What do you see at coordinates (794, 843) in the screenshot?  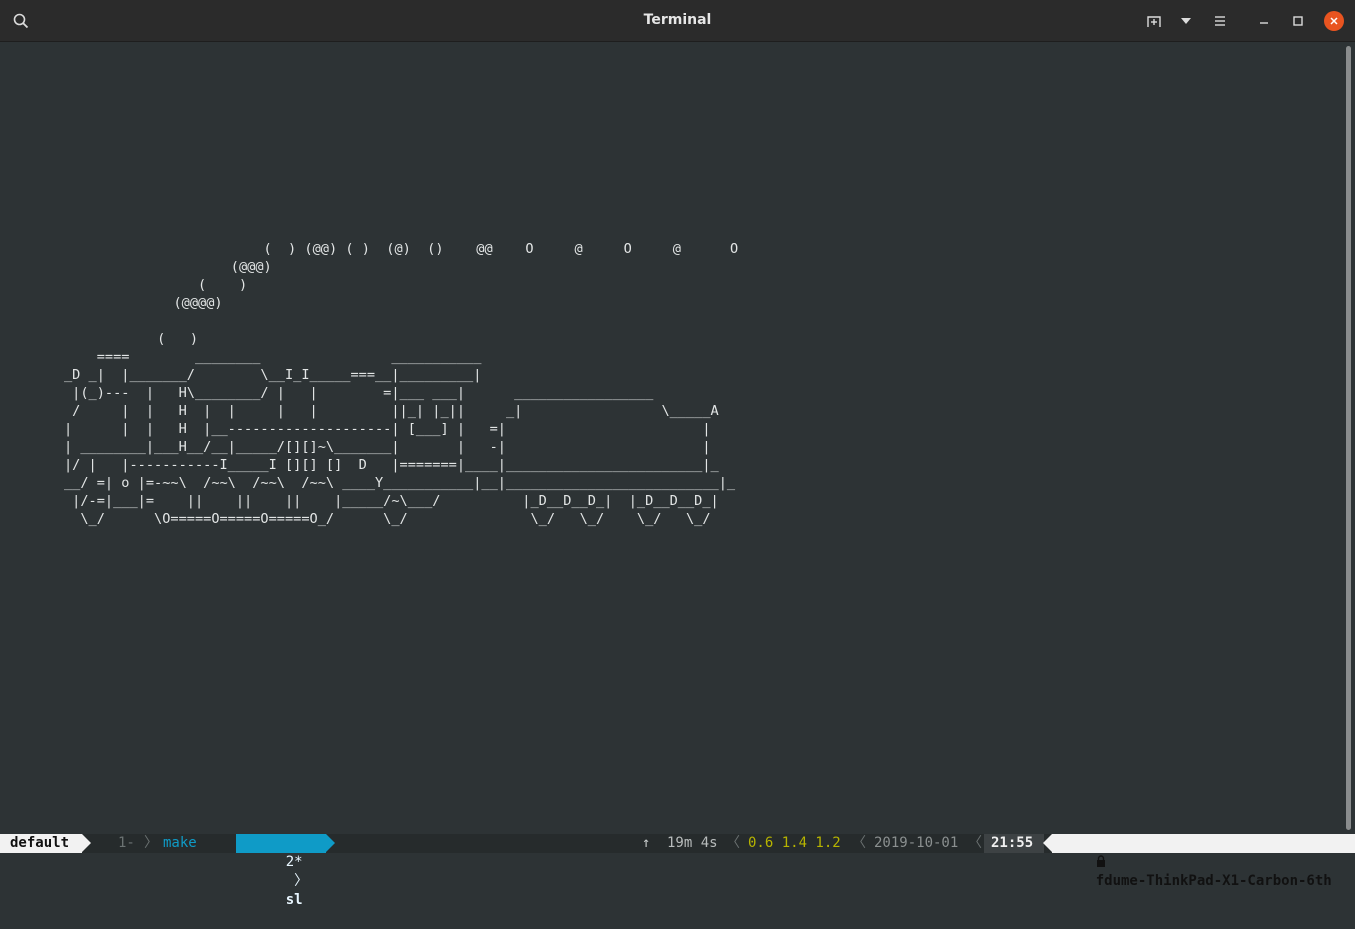 I see `load-average: 0.6 1.4 1.2` at bounding box center [794, 843].